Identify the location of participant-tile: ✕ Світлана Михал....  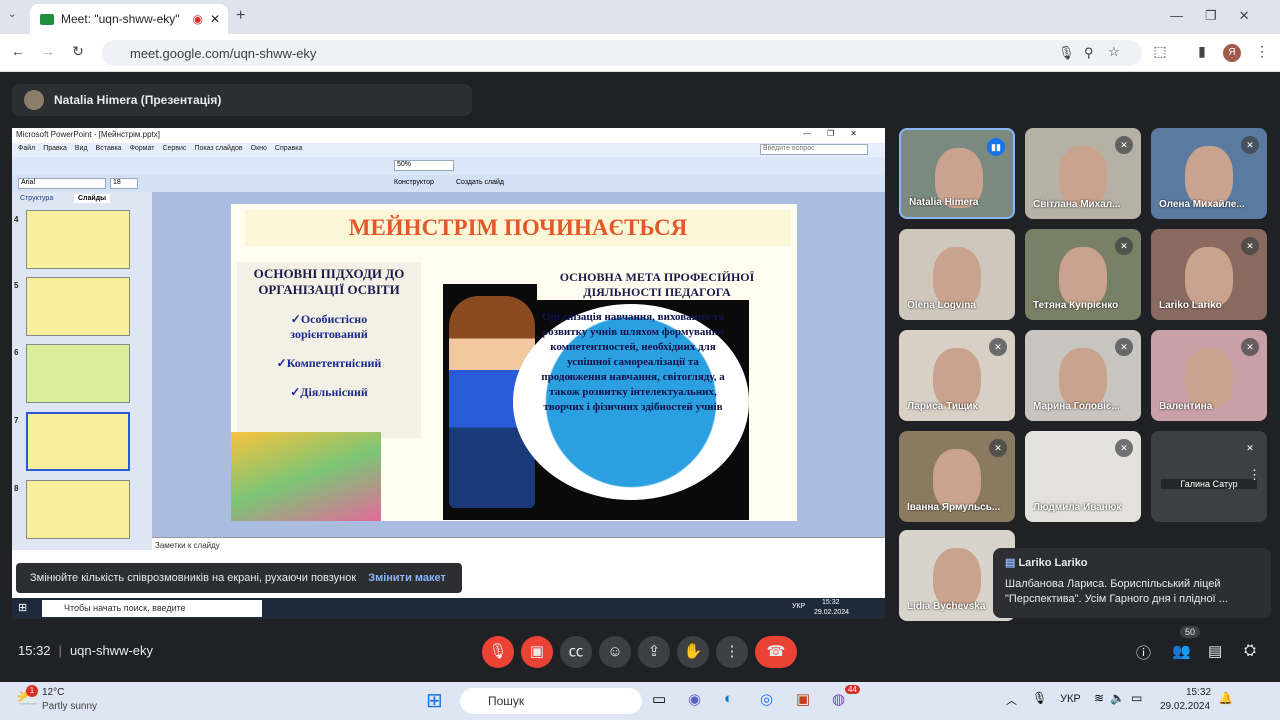
(1083, 173).